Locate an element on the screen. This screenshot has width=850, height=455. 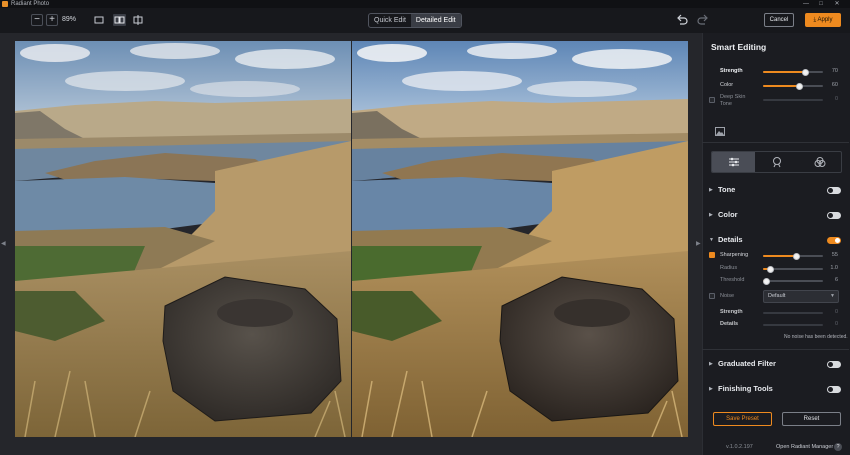
noise-label: Noise is located at coordinates (727, 296).